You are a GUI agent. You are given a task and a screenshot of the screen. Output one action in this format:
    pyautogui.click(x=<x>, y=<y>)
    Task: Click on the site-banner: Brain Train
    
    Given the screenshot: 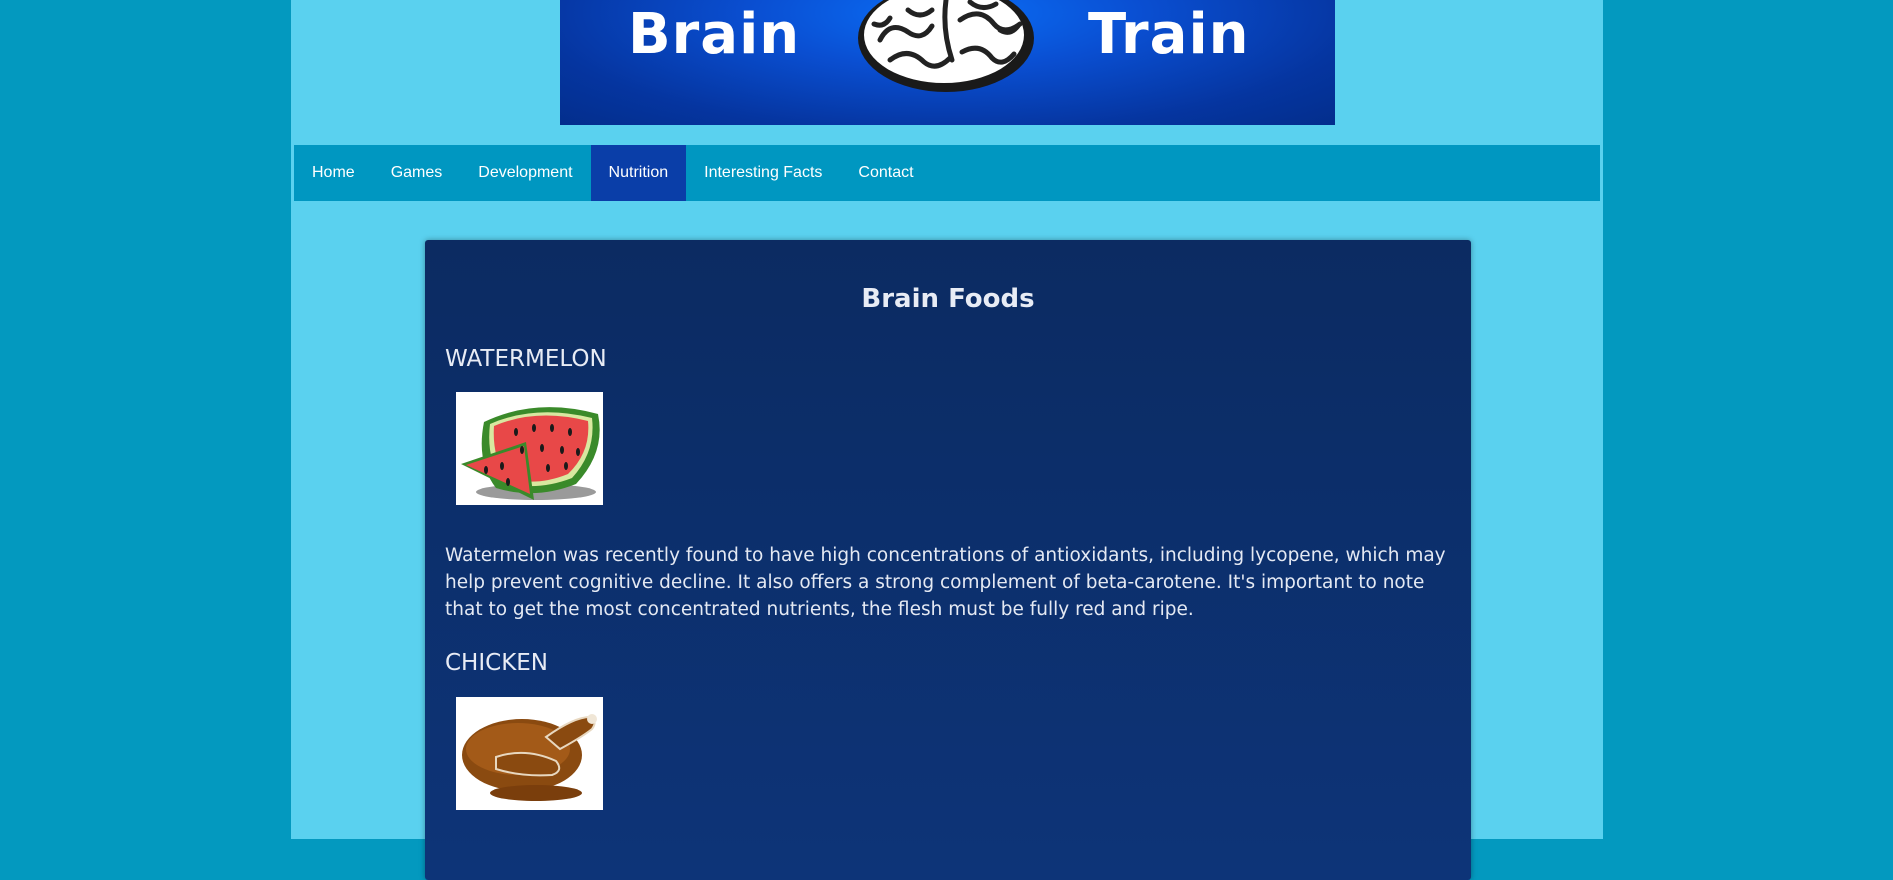 What is the action you would take?
    pyautogui.click(x=947, y=62)
    